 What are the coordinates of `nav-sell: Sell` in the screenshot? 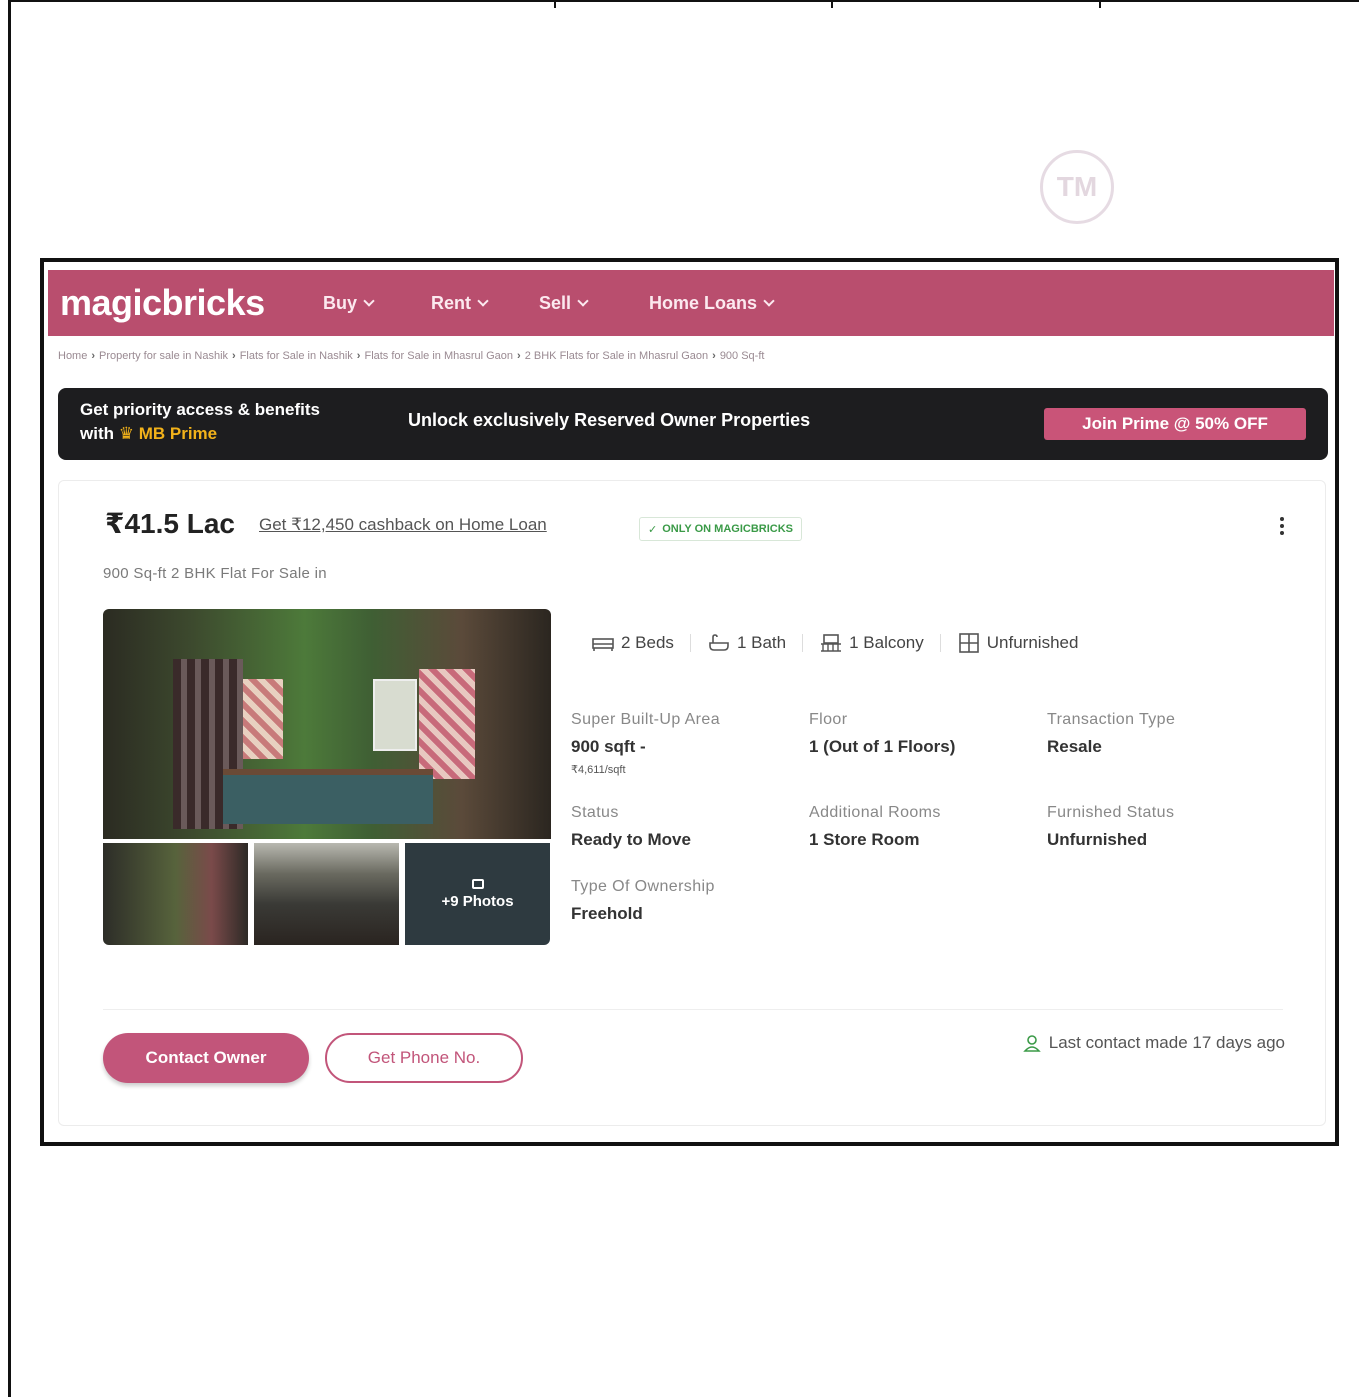 It's located at (564, 303).